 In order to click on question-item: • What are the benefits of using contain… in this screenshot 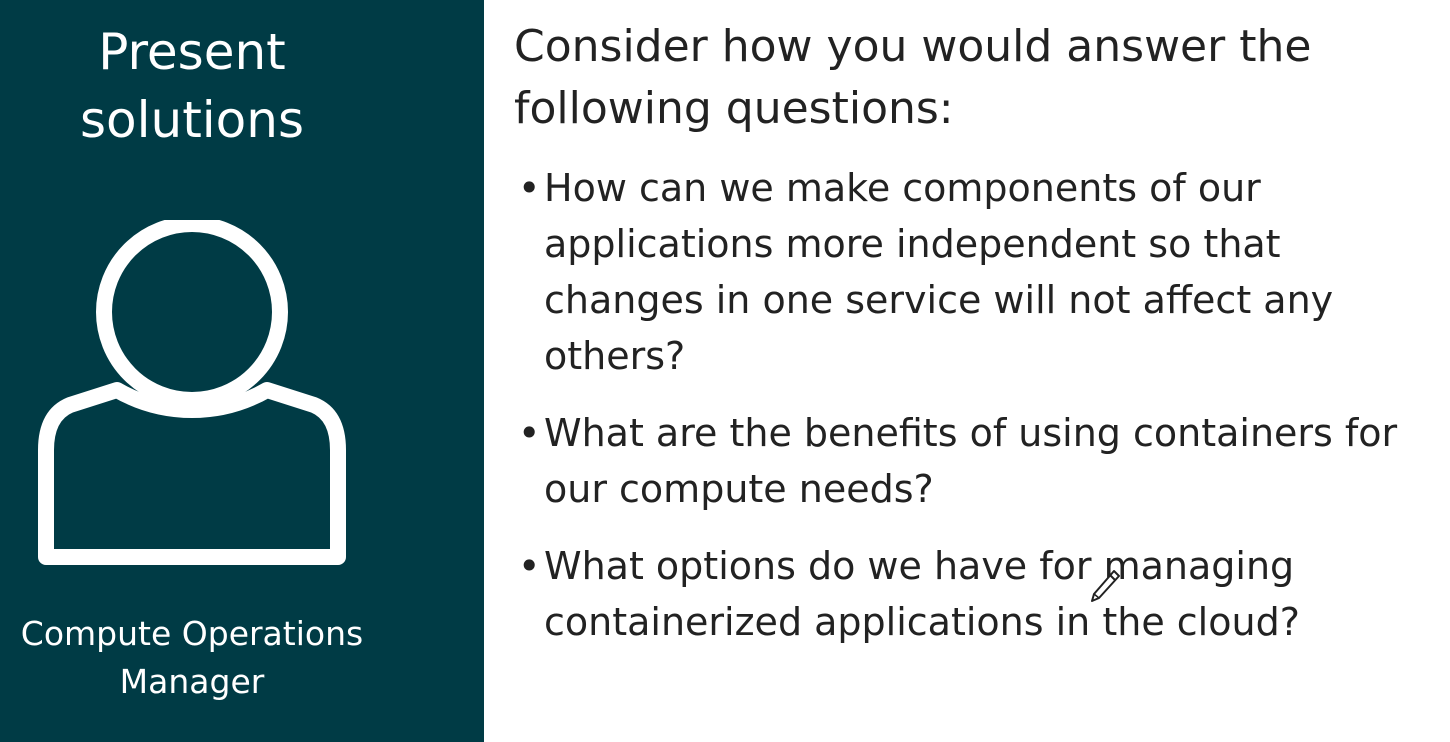, I will do `click(979, 461)`.